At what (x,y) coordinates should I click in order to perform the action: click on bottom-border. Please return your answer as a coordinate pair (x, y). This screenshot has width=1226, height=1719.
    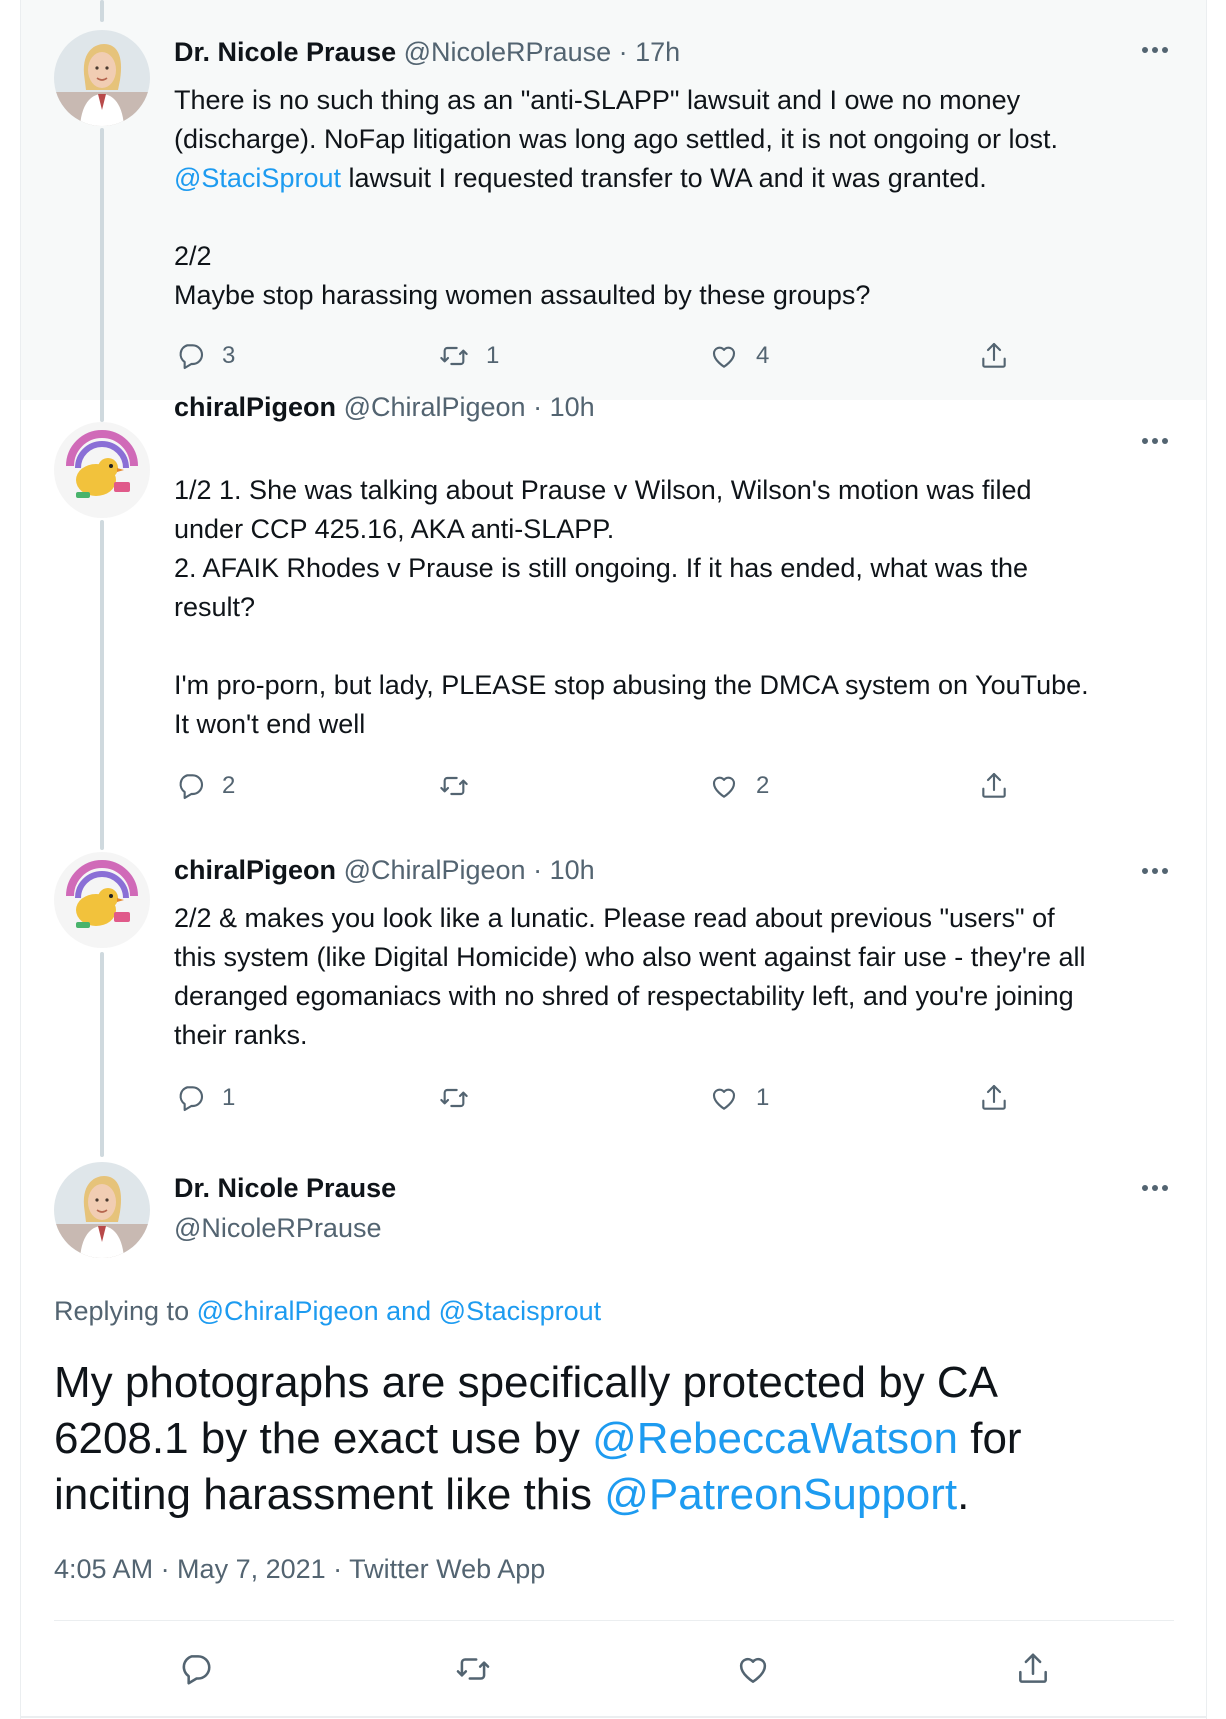
    Looking at the image, I should click on (613, 1717).